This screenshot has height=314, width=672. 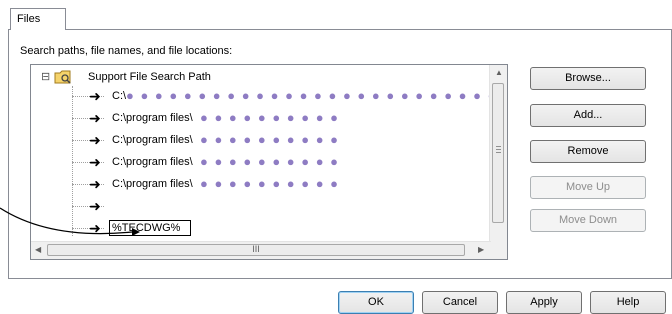 What do you see at coordinates (256, 249) in the screenshot?
I see `scroll-grip: III` at bounding box center [256, 249].